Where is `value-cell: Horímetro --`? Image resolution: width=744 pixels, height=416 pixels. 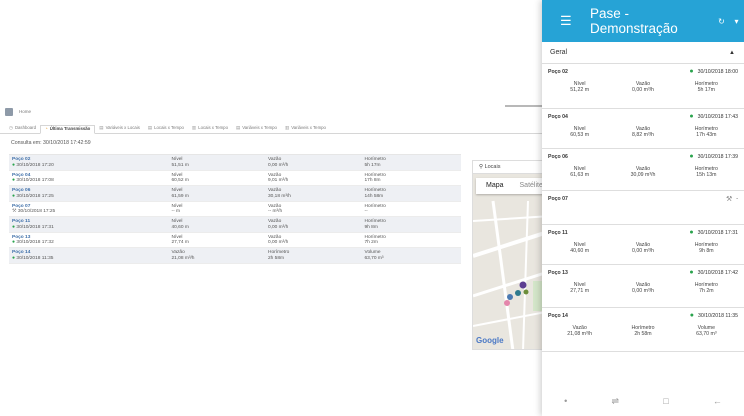
value-cell: Horímetro -- is located at coordinates (413, 209).